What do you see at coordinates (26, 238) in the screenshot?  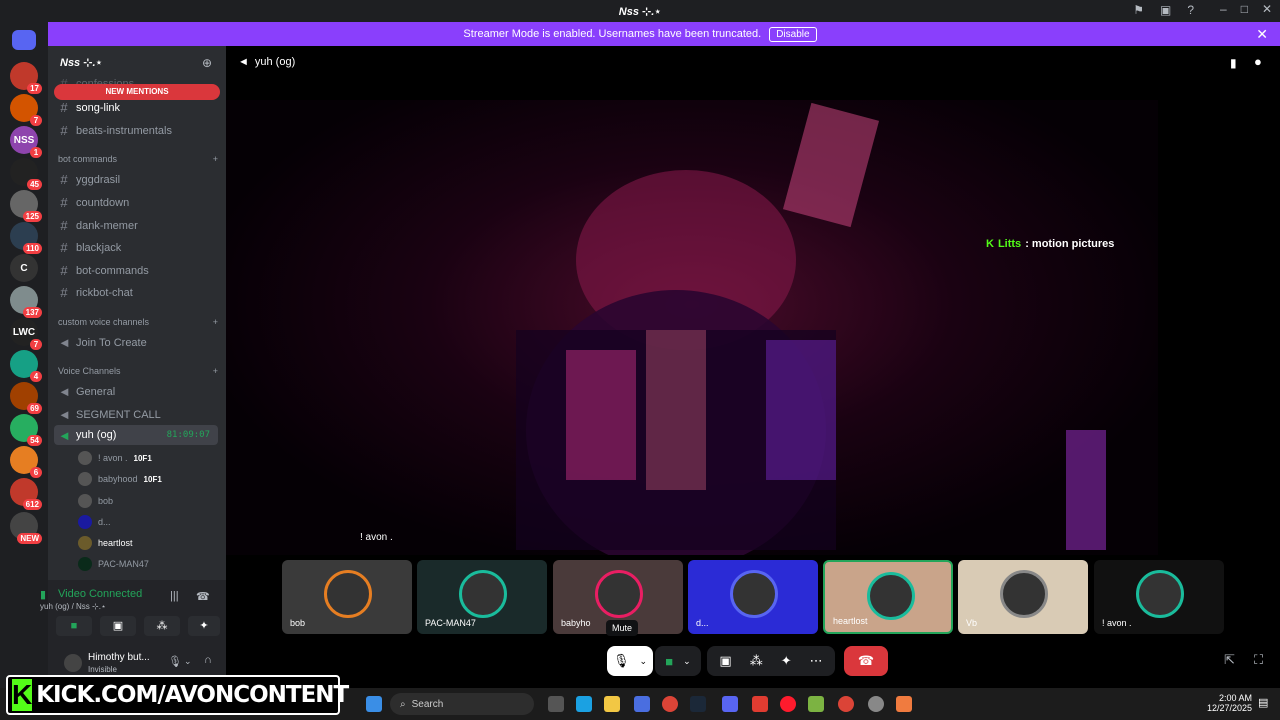 I see `server-icon: 110` at bounding box center [26, 238].